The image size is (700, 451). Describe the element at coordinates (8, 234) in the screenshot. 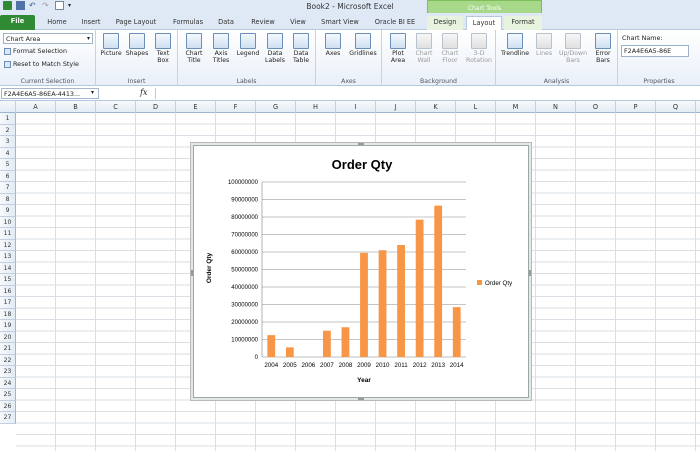

I see `row-header-11: 11` at that location.